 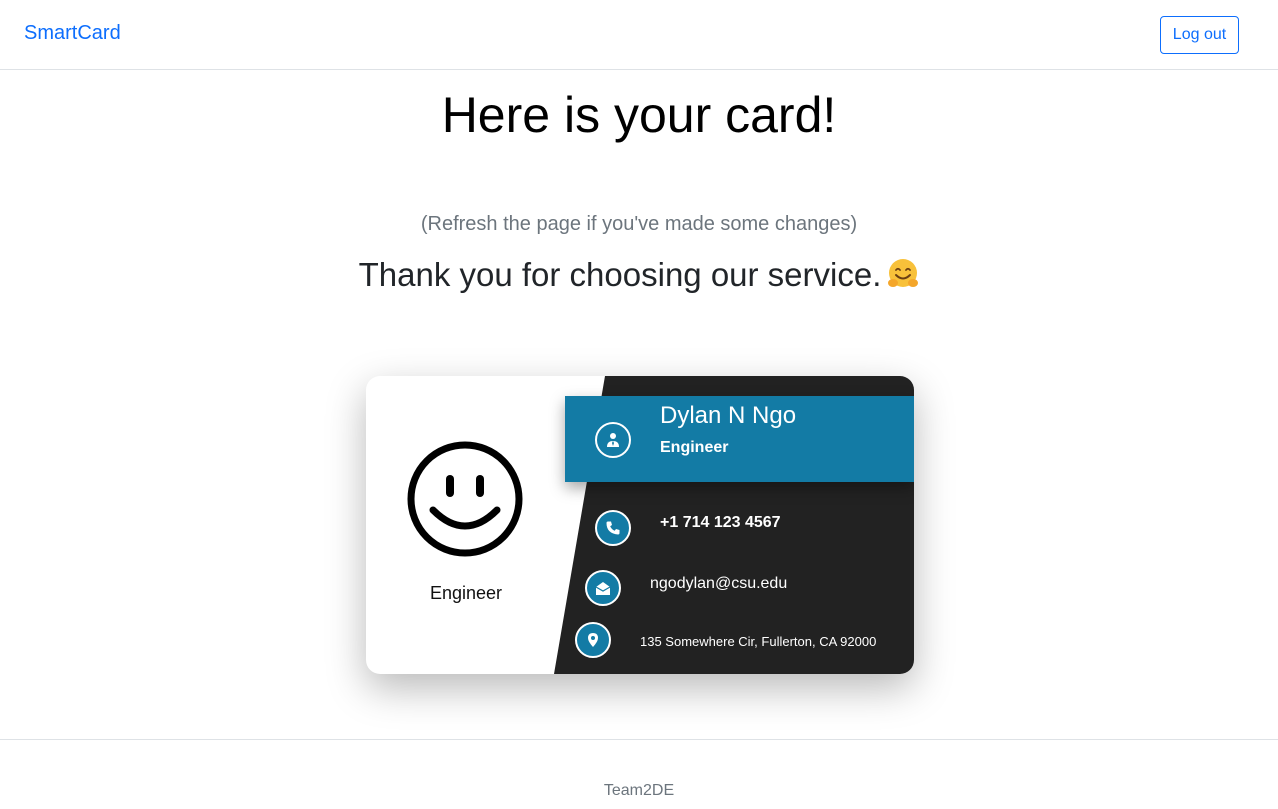 What do you see at coordinates (465, 499) in the screenshot?
I see `smiley-avatar` at bounding box center [465, 499].